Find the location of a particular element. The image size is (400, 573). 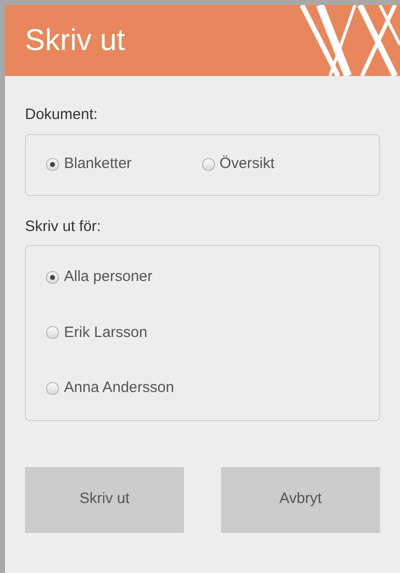

cancel-button: Avbryt is located at coordinates (300, 499).